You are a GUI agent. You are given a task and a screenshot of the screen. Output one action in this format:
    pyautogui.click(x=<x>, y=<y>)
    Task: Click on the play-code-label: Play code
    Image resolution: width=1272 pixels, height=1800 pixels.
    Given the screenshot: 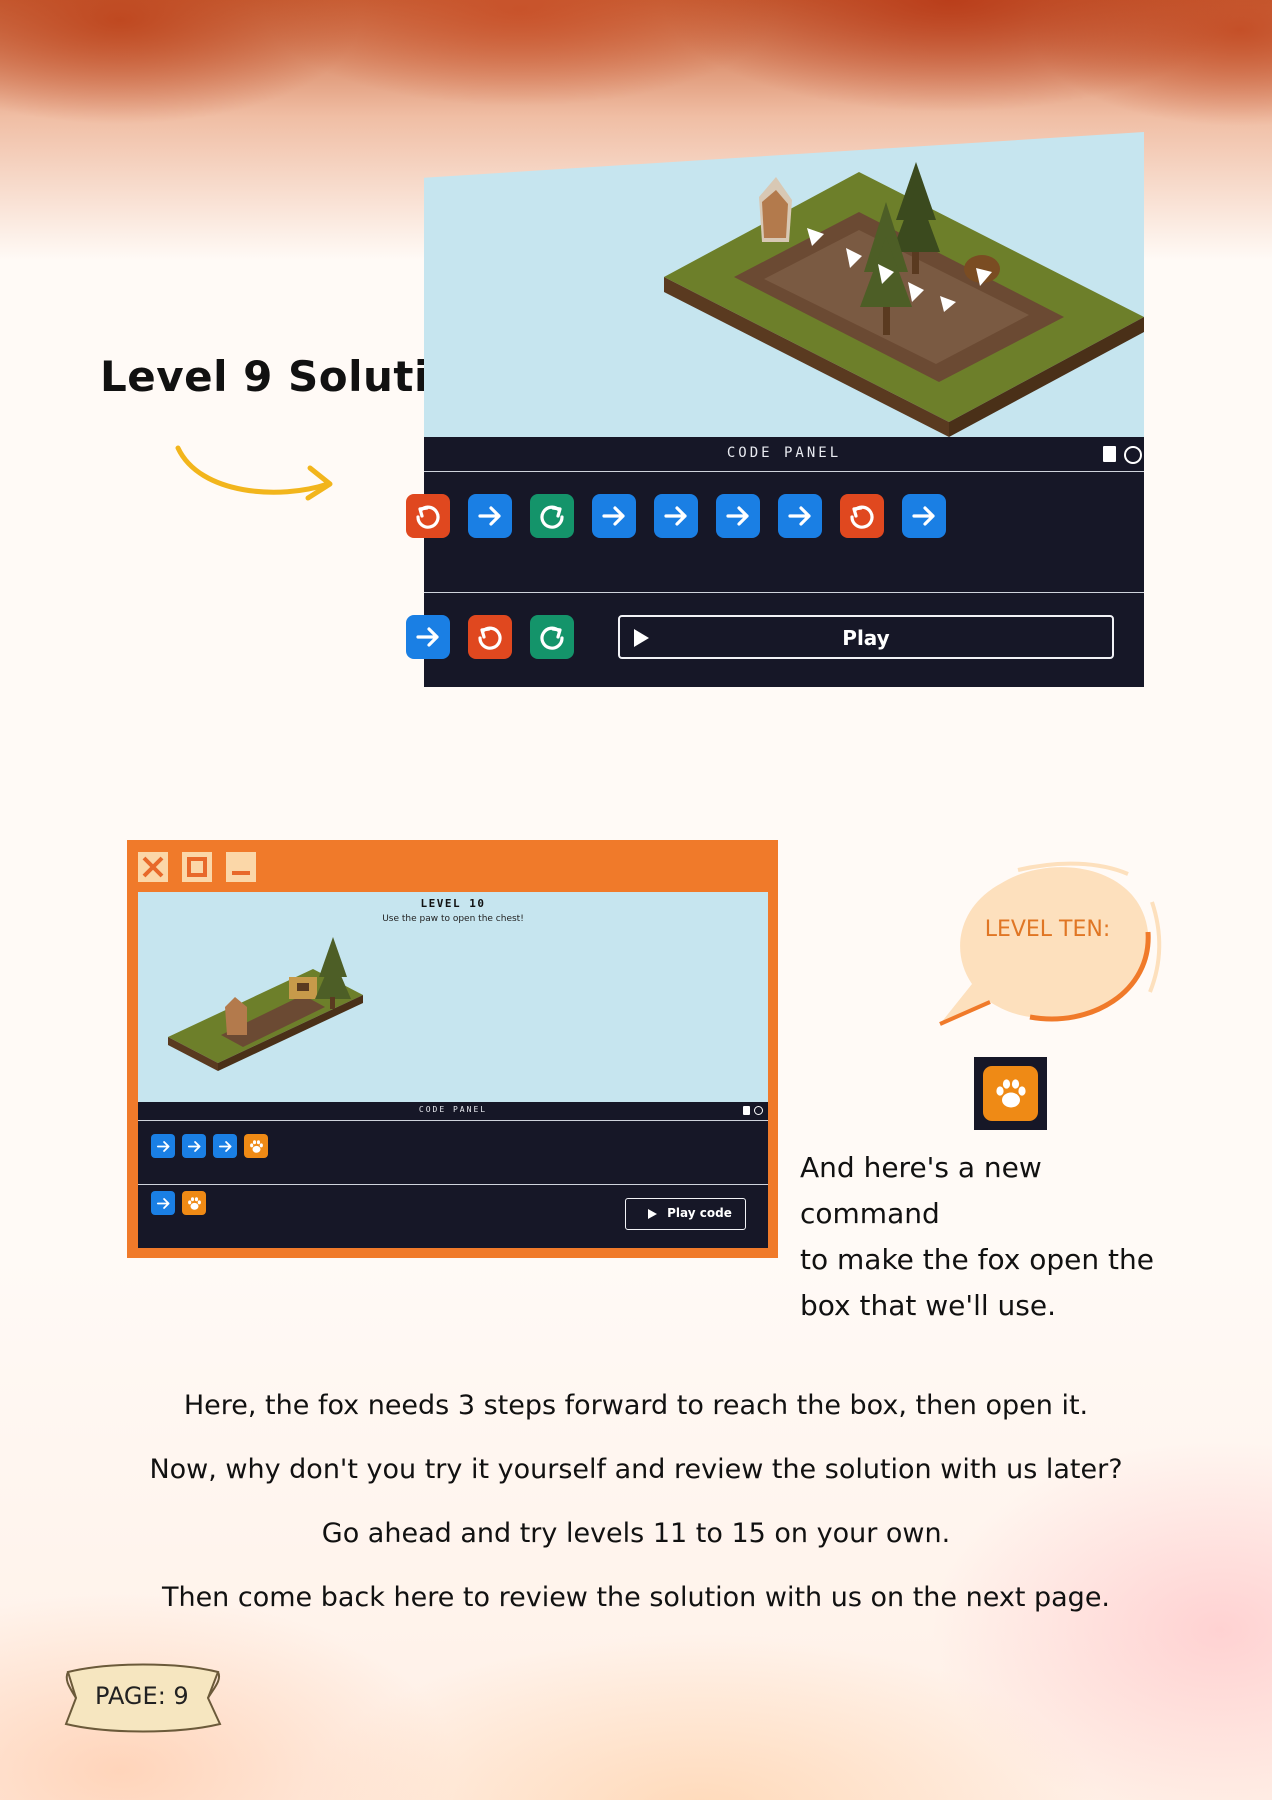 What is the action you would take?
    pyautogui.click(x=699, y=1213)
    